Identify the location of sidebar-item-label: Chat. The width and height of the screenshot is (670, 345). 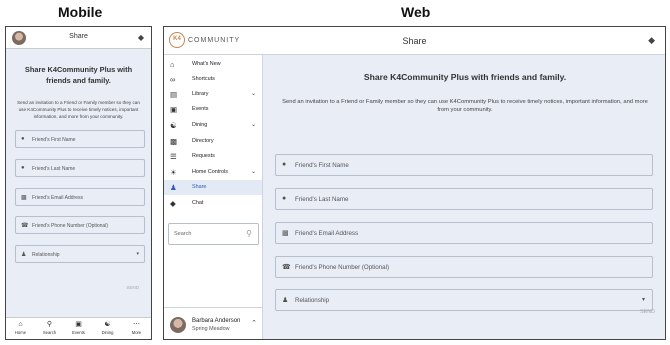
(198, 203).